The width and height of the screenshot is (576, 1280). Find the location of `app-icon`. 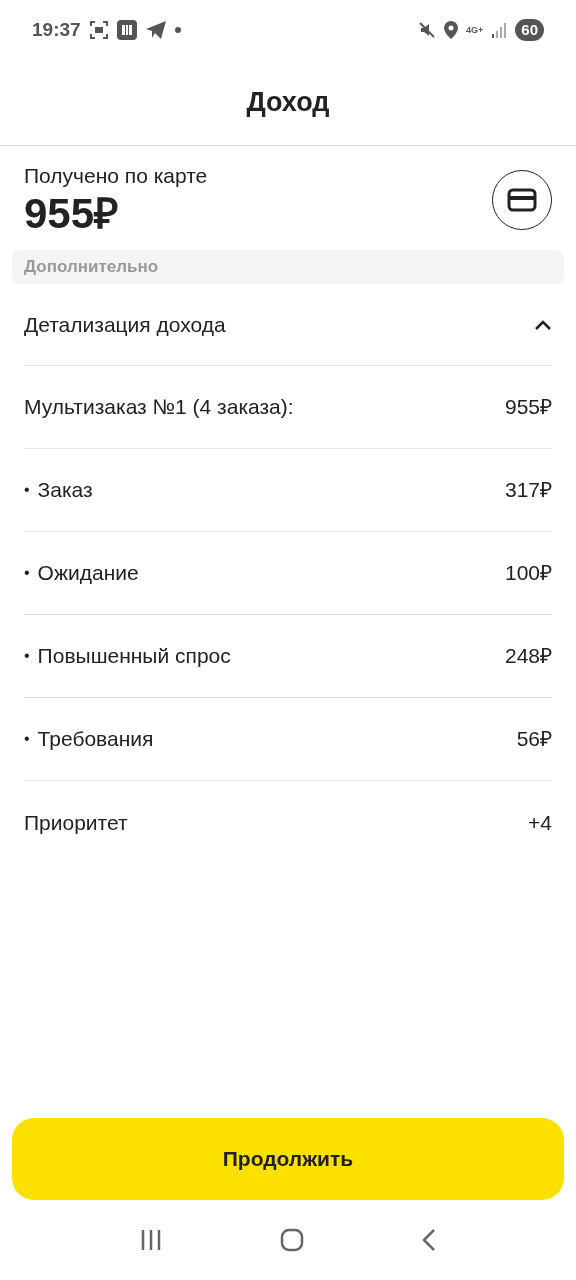

app-icon is located at coordinates (126, 30).